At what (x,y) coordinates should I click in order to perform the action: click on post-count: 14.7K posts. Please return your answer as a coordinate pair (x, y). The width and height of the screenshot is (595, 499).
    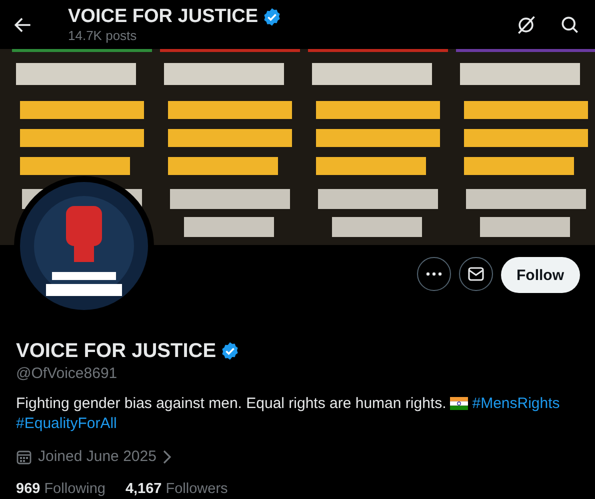
    Looking at the image, I should click on (103, 35).